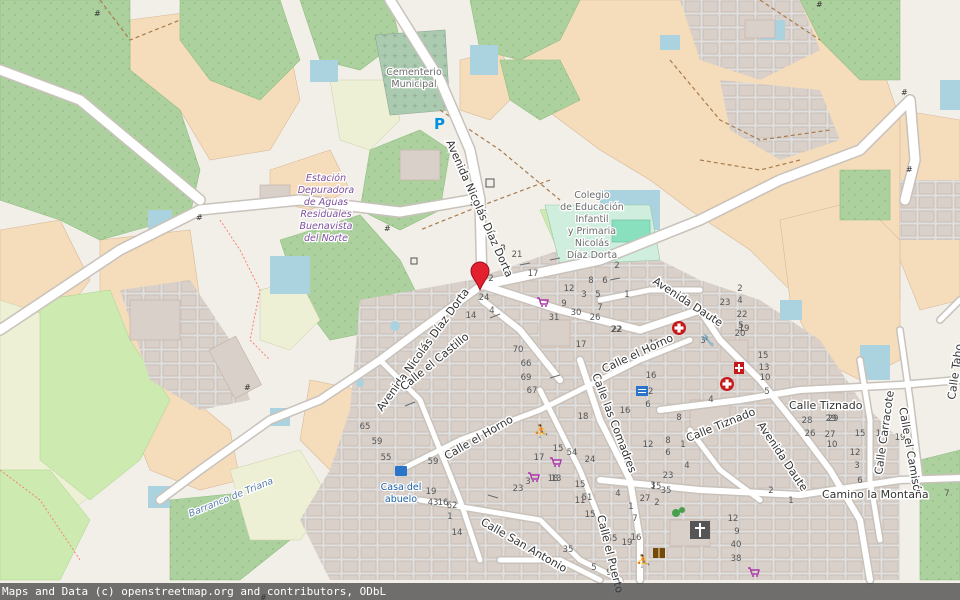  I want to click on house-number: 55, so click(386, 458).